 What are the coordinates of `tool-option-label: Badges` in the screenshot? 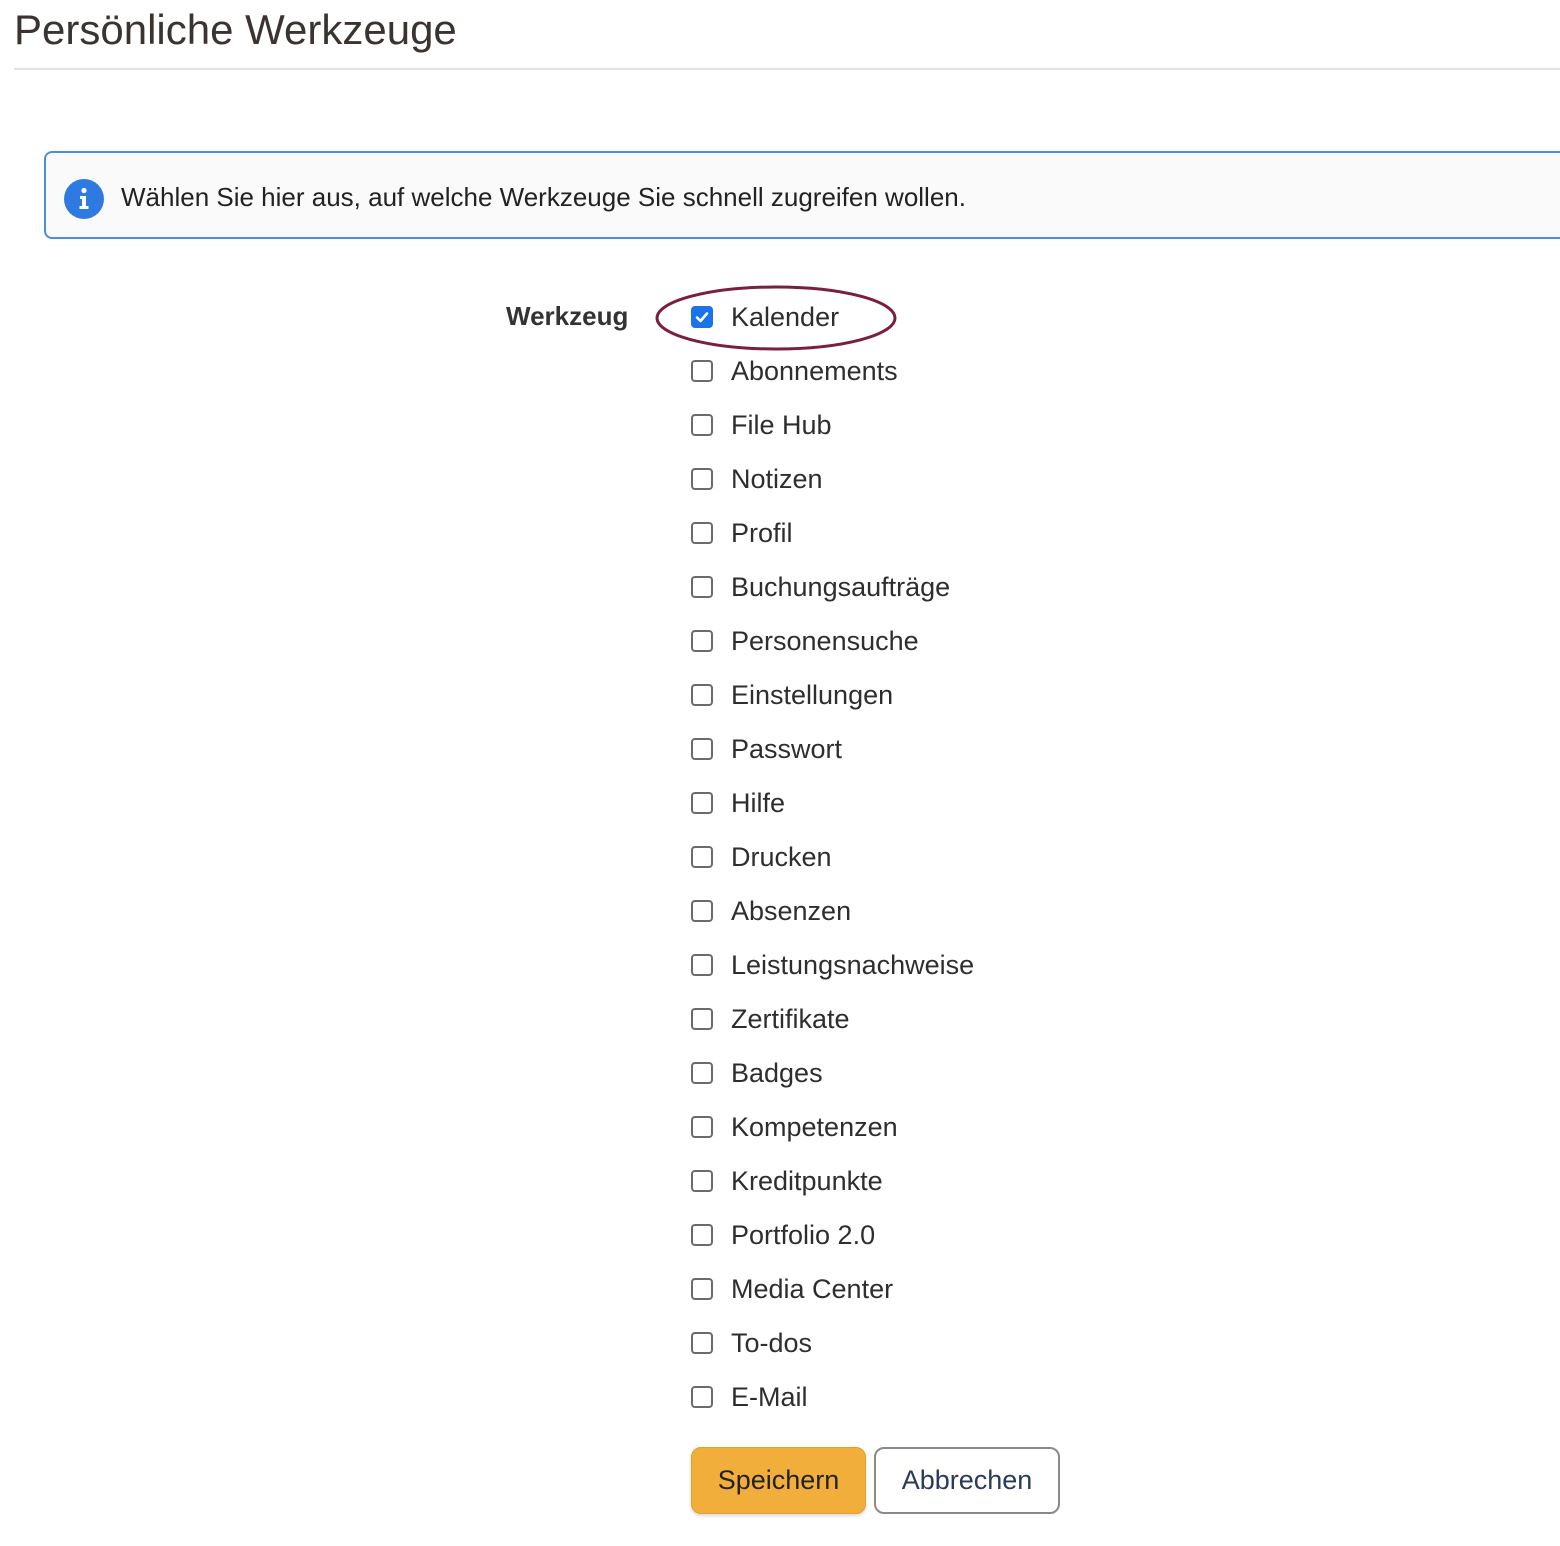 It's located at (777, 1073).